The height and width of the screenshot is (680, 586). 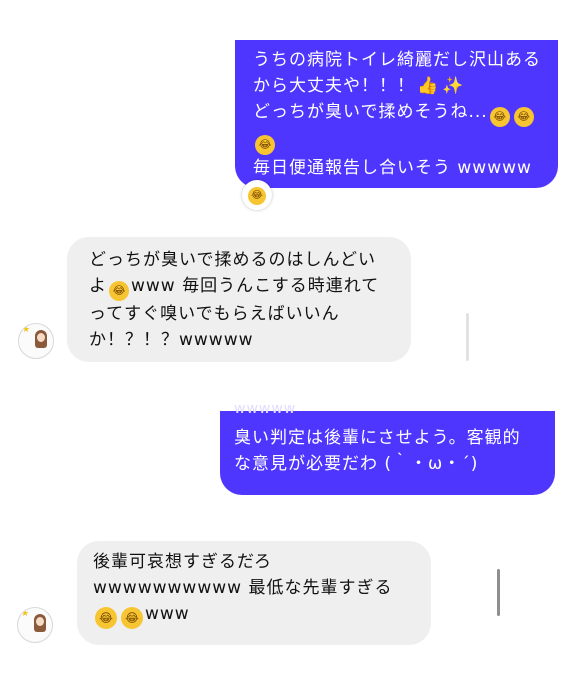 I want to click on thumbs-up-icon: 👍, so click(x=428, y=86).